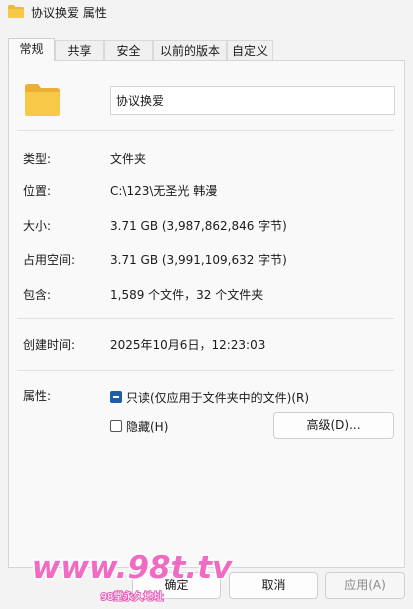  What do you see at coordinates (128, 50) in the screenshot?
I see `tab-security: 安全` at bounding box center [128, 50].